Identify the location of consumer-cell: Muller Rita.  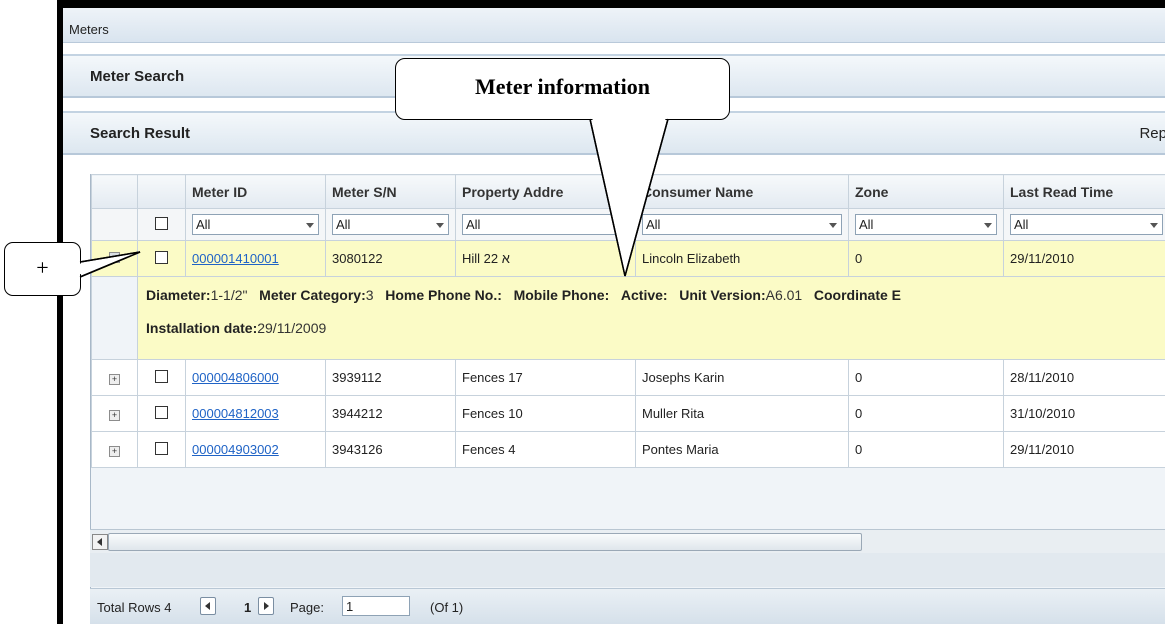
(742, 413).